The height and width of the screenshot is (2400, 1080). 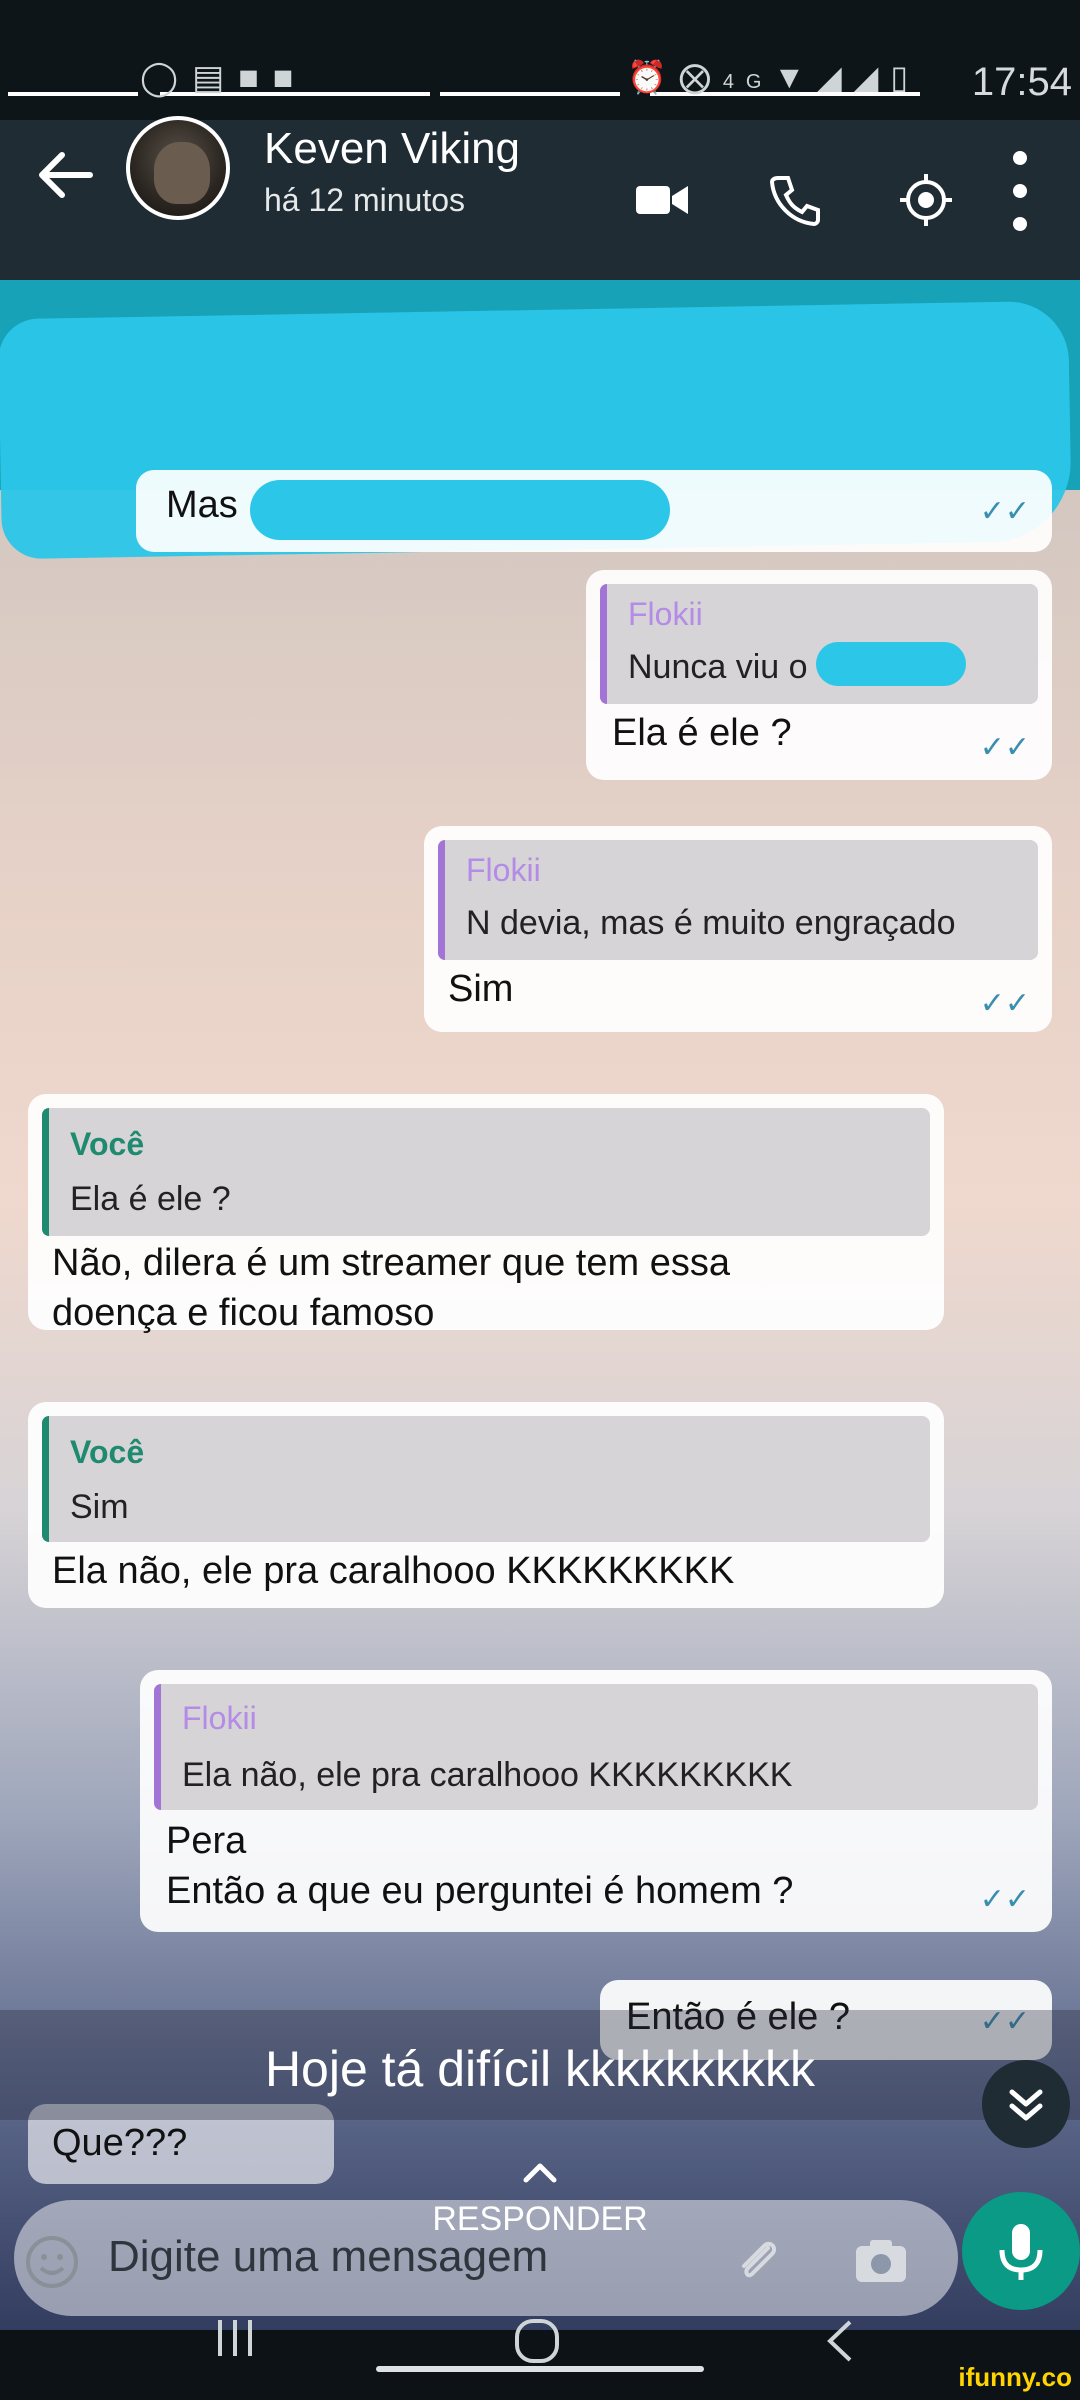 I want to click on double-chevron-down-icon, so click(x=1026, y=2105).